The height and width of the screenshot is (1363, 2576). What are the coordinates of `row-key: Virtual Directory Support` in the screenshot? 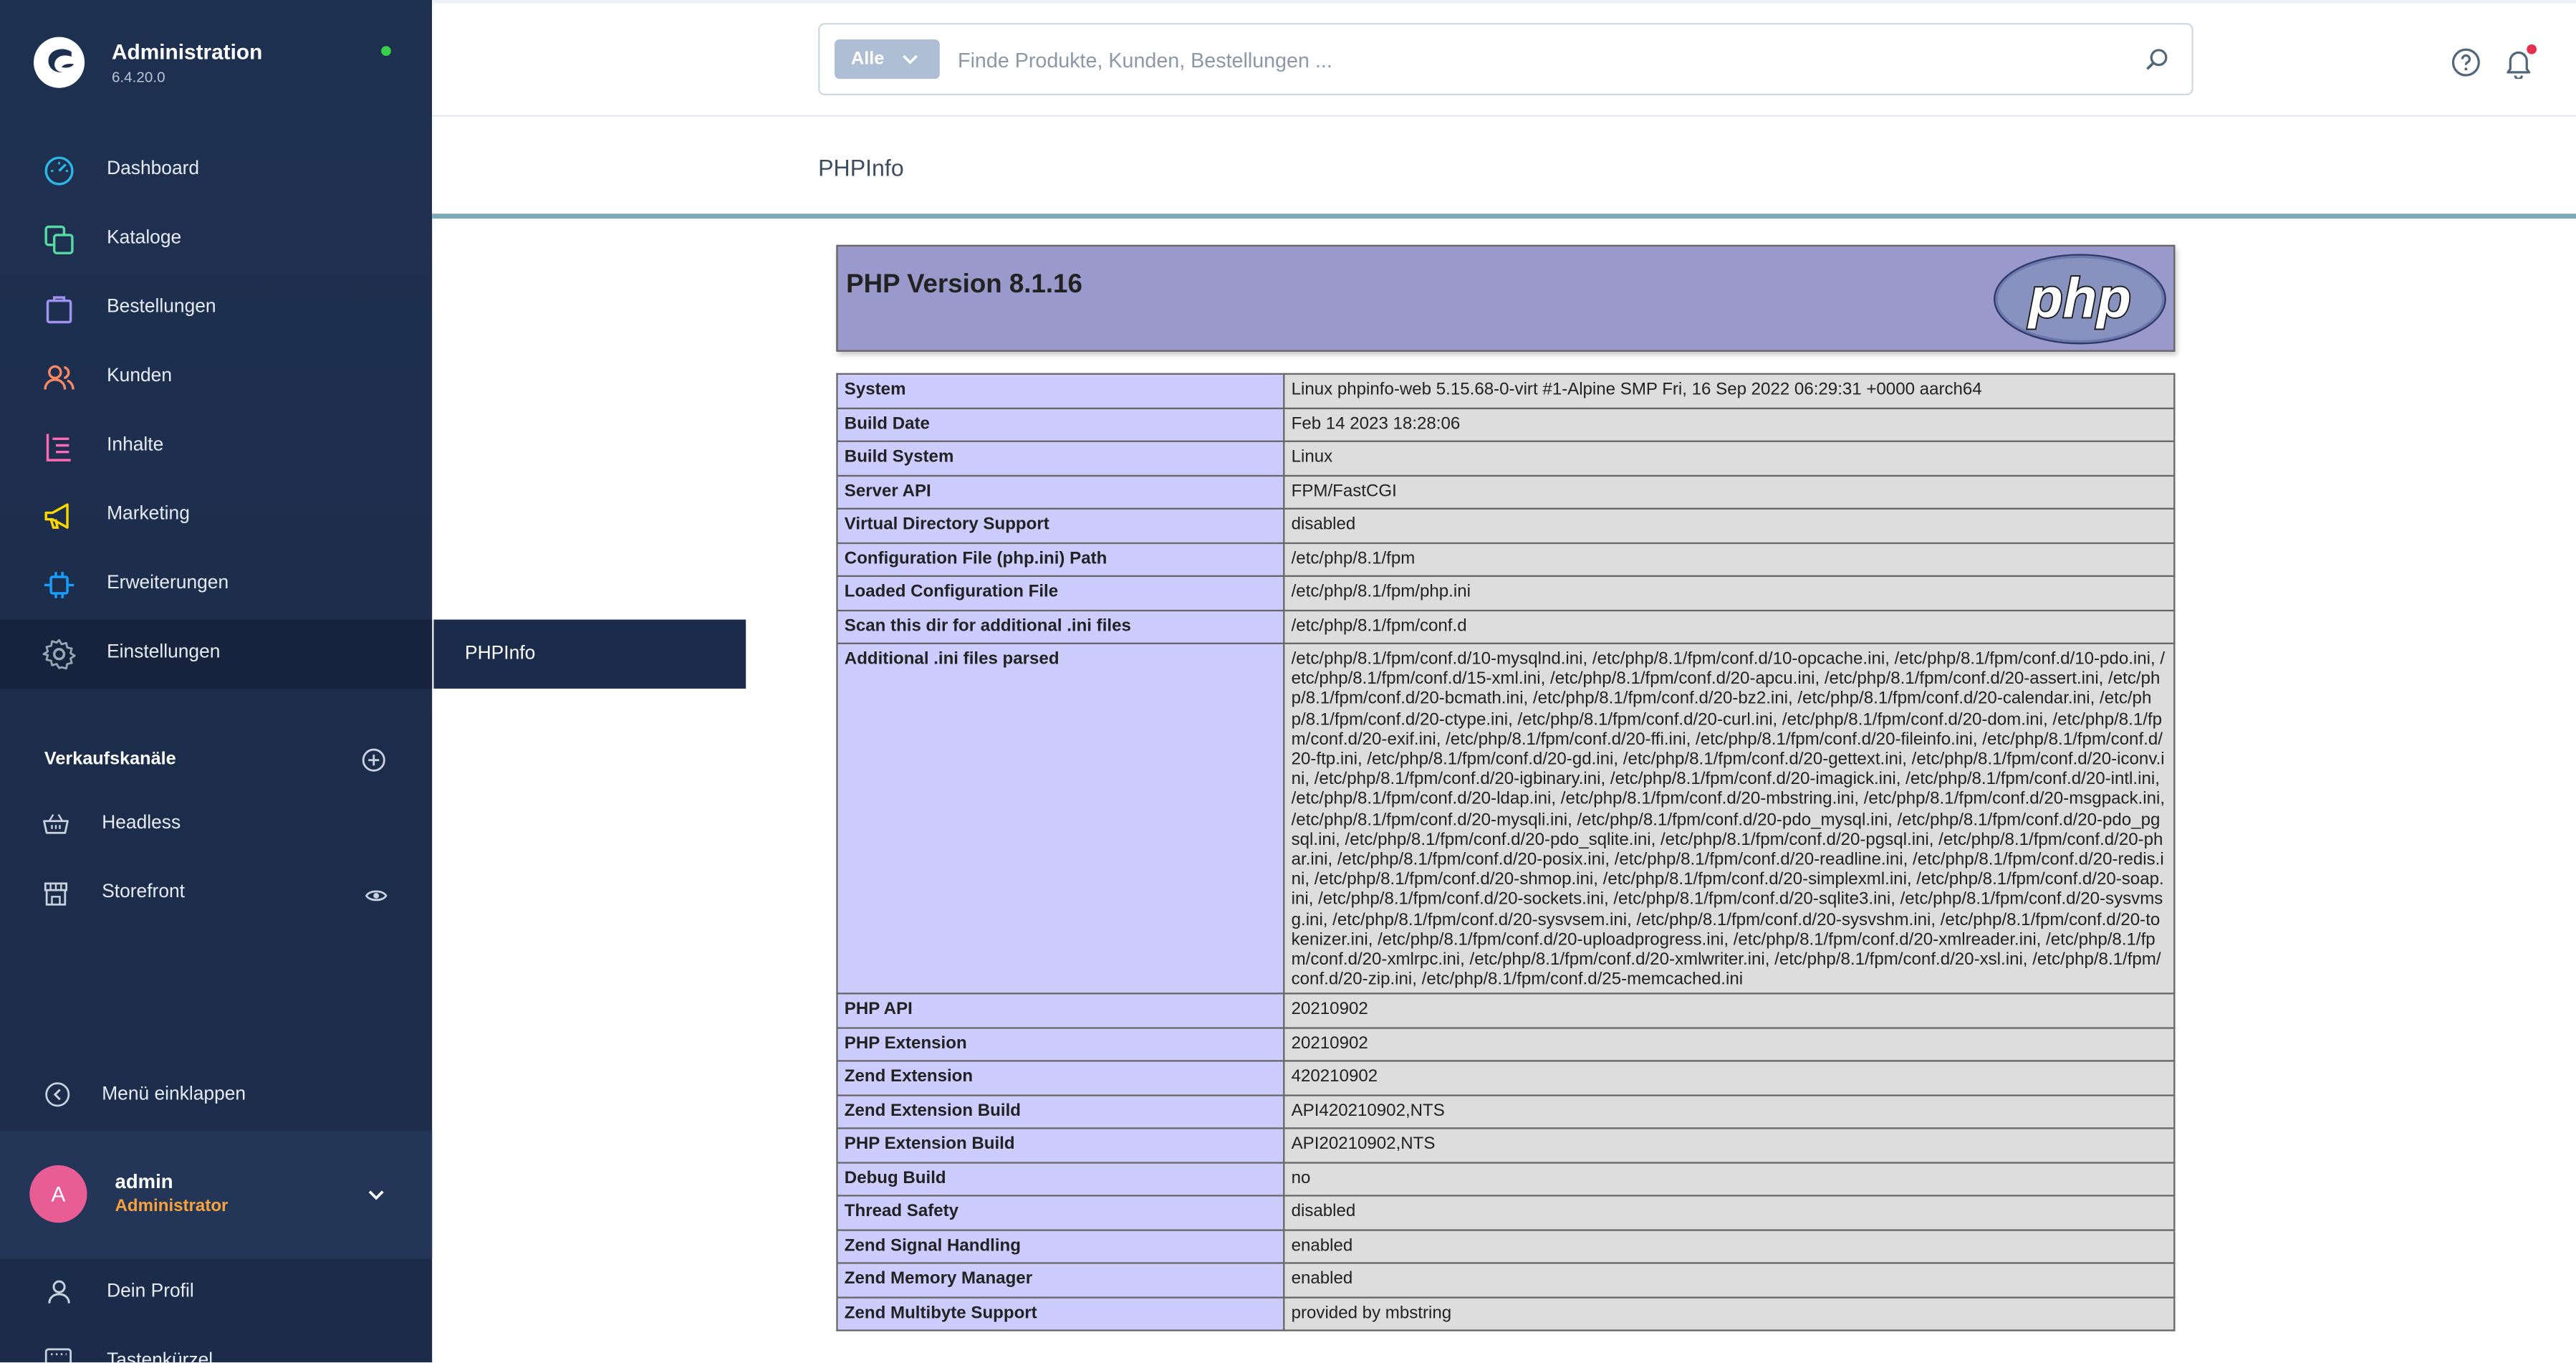 It's located at (1060, 525).